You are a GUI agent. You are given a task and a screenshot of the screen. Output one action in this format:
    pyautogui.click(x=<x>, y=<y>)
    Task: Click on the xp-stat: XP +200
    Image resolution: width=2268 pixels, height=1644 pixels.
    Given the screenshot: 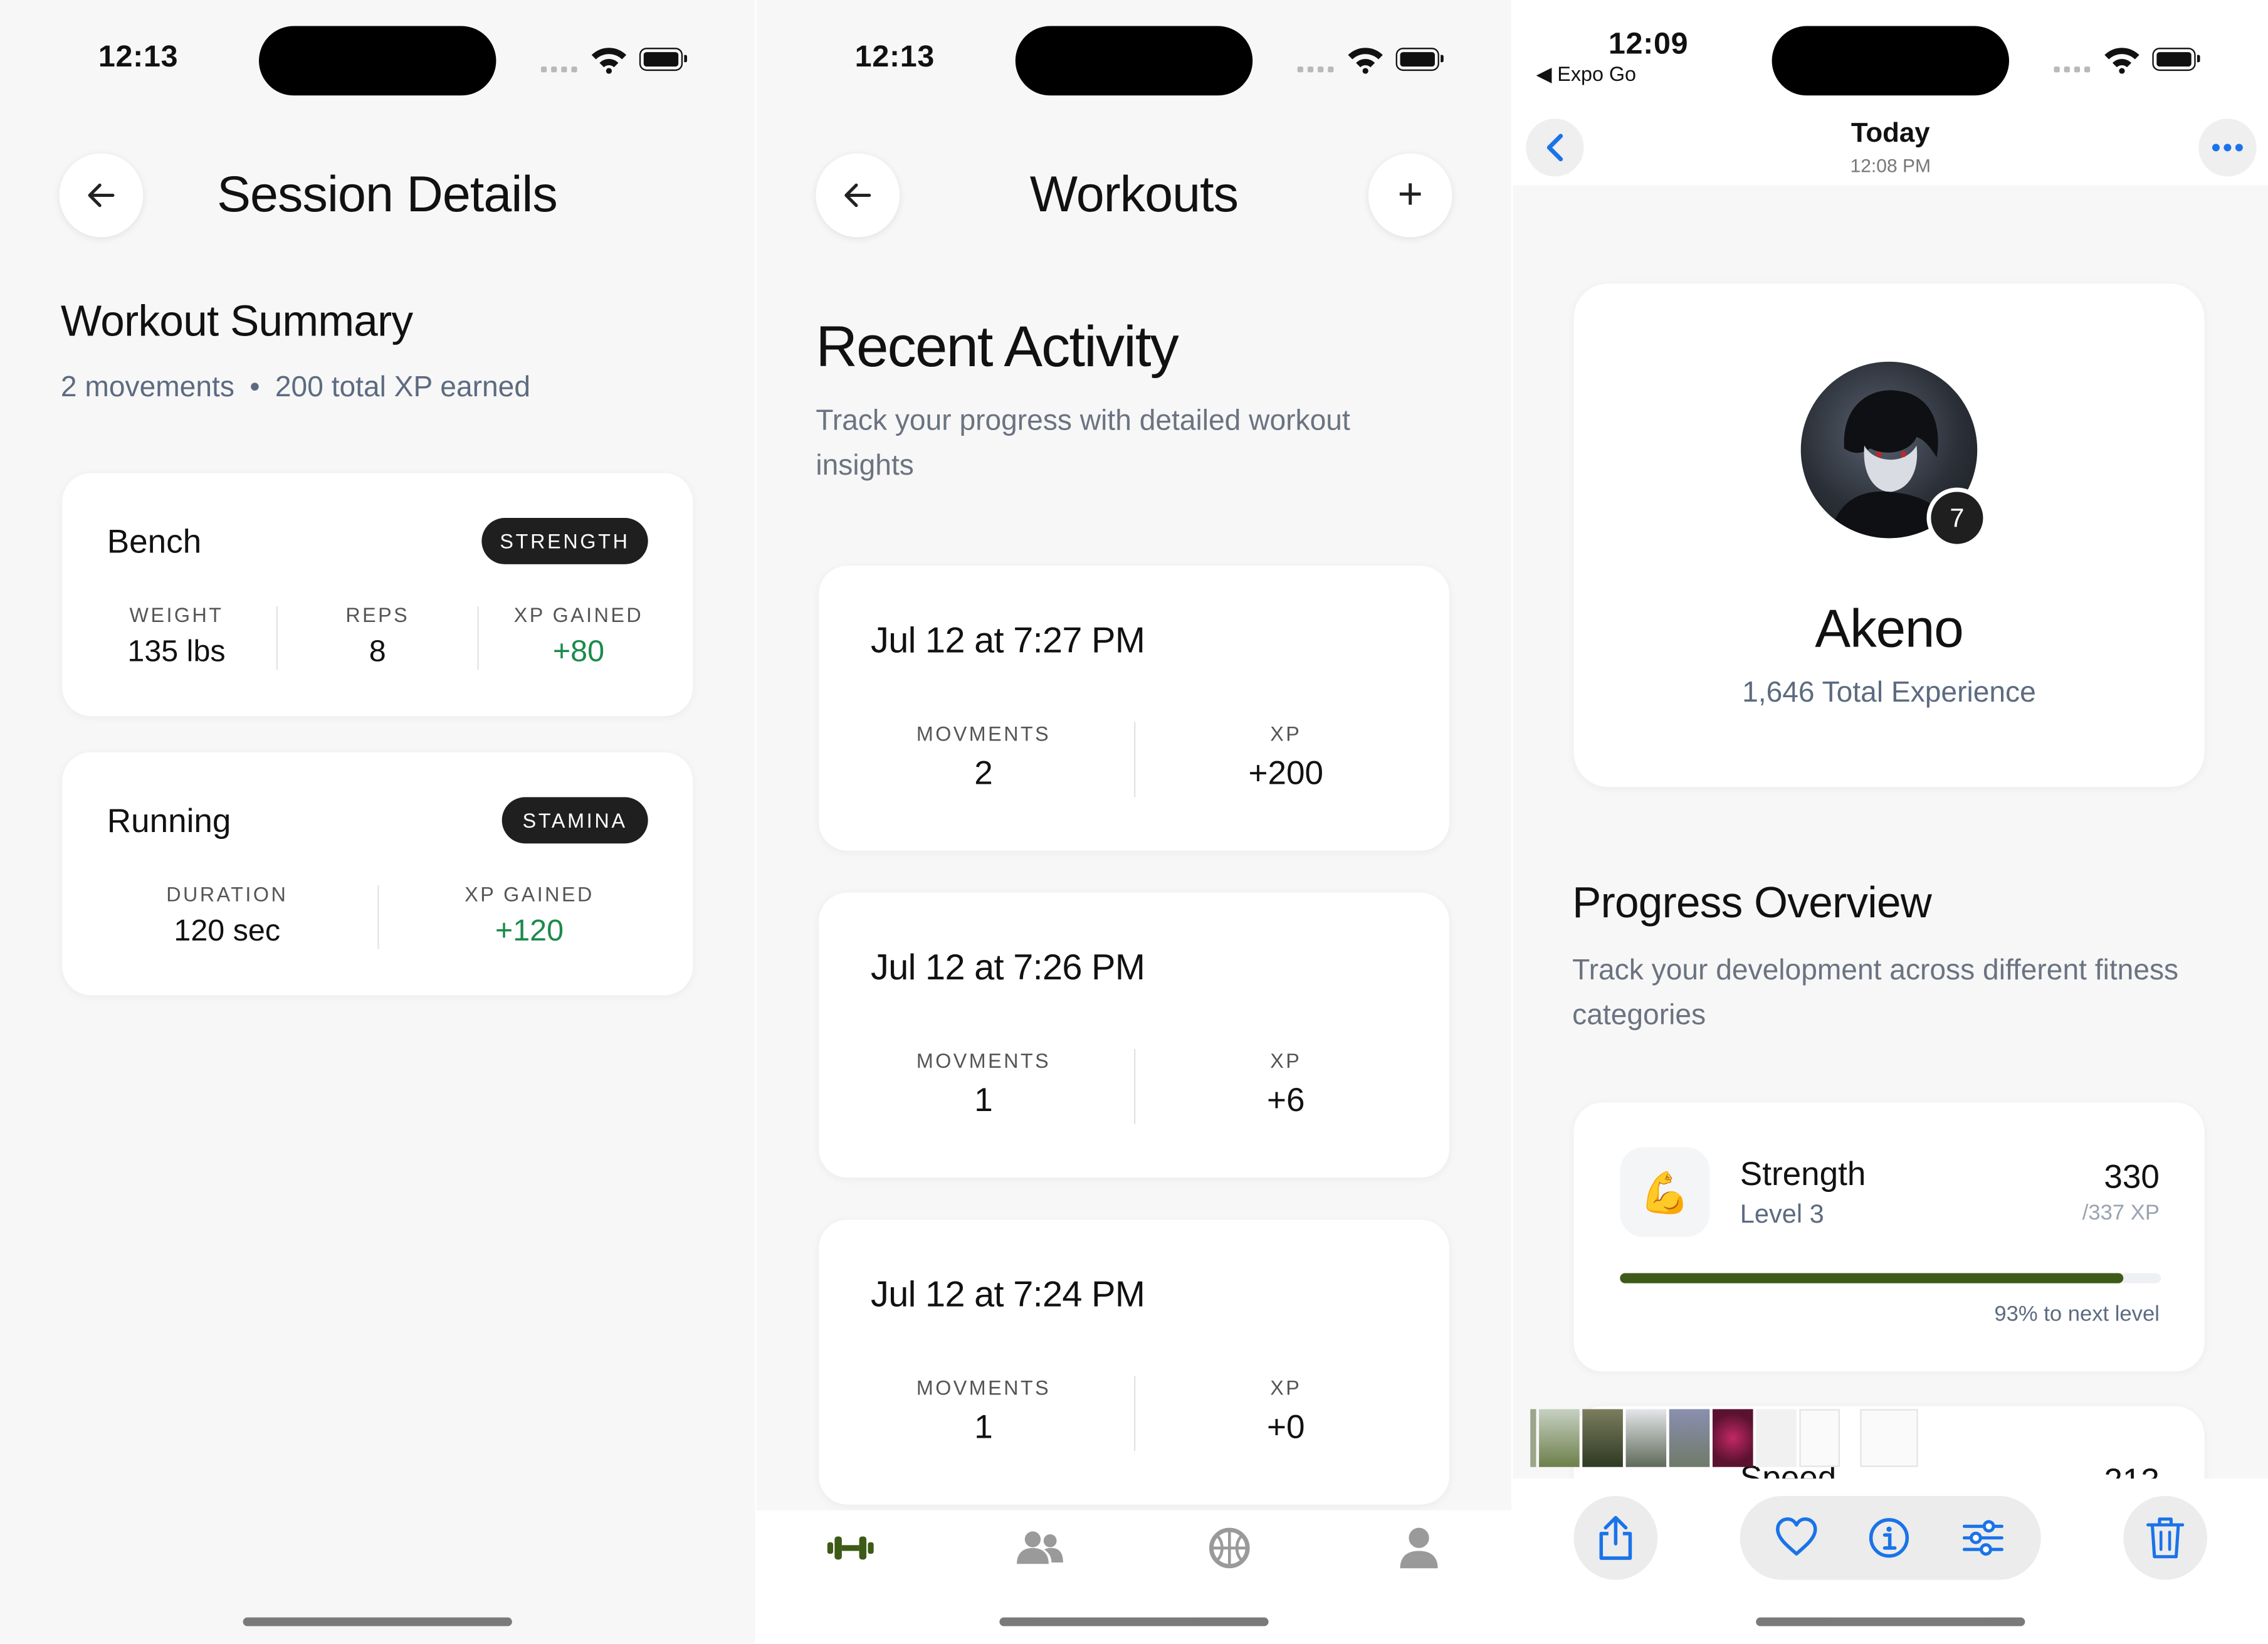 What is the action you would take?
    pyautogui.click(x=1286, y=757)
    